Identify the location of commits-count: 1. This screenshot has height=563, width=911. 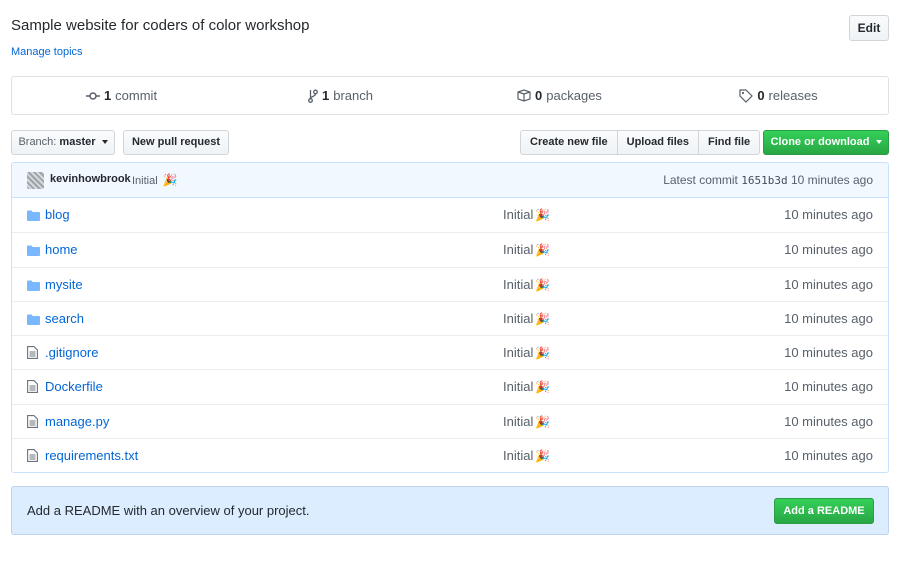
(107, 95).